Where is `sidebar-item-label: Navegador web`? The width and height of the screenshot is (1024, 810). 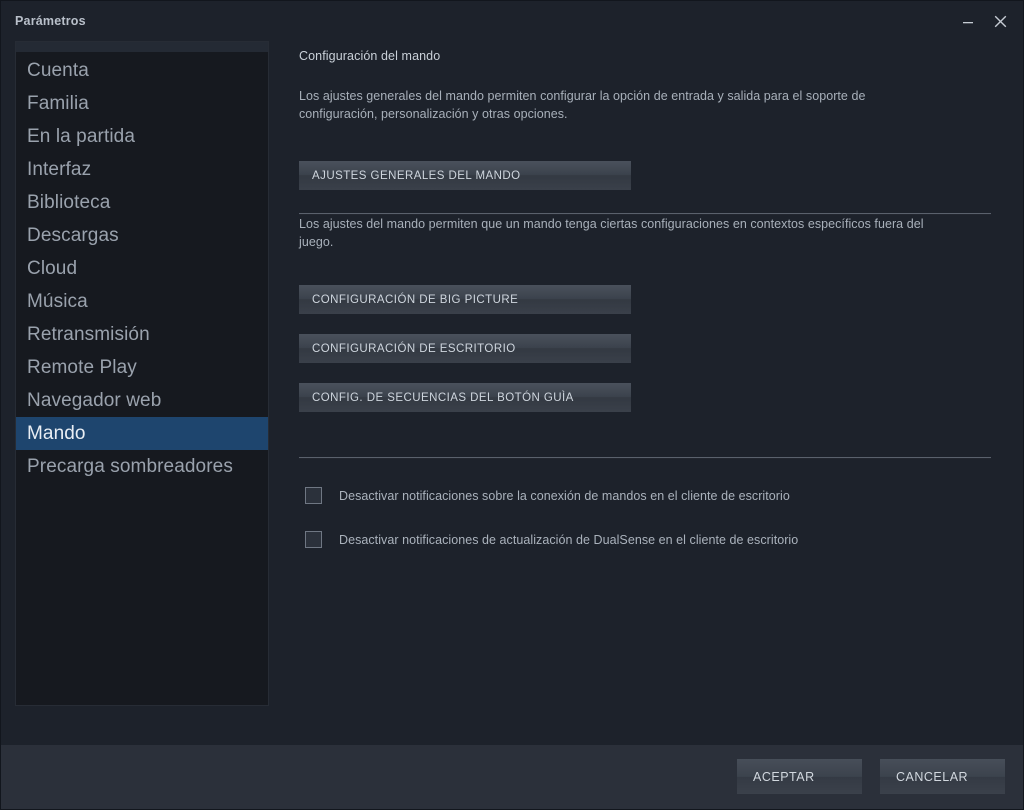
sidebar-item-label: Navegador web is located at coordinates (94, 400).